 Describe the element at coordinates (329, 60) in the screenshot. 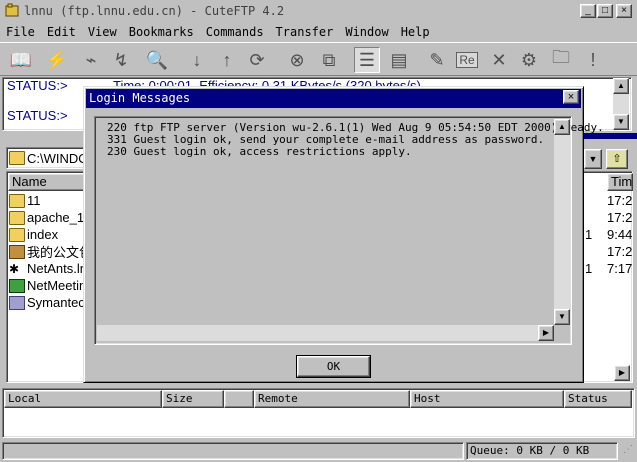

I see `queue-icon: ⧉` at that location.